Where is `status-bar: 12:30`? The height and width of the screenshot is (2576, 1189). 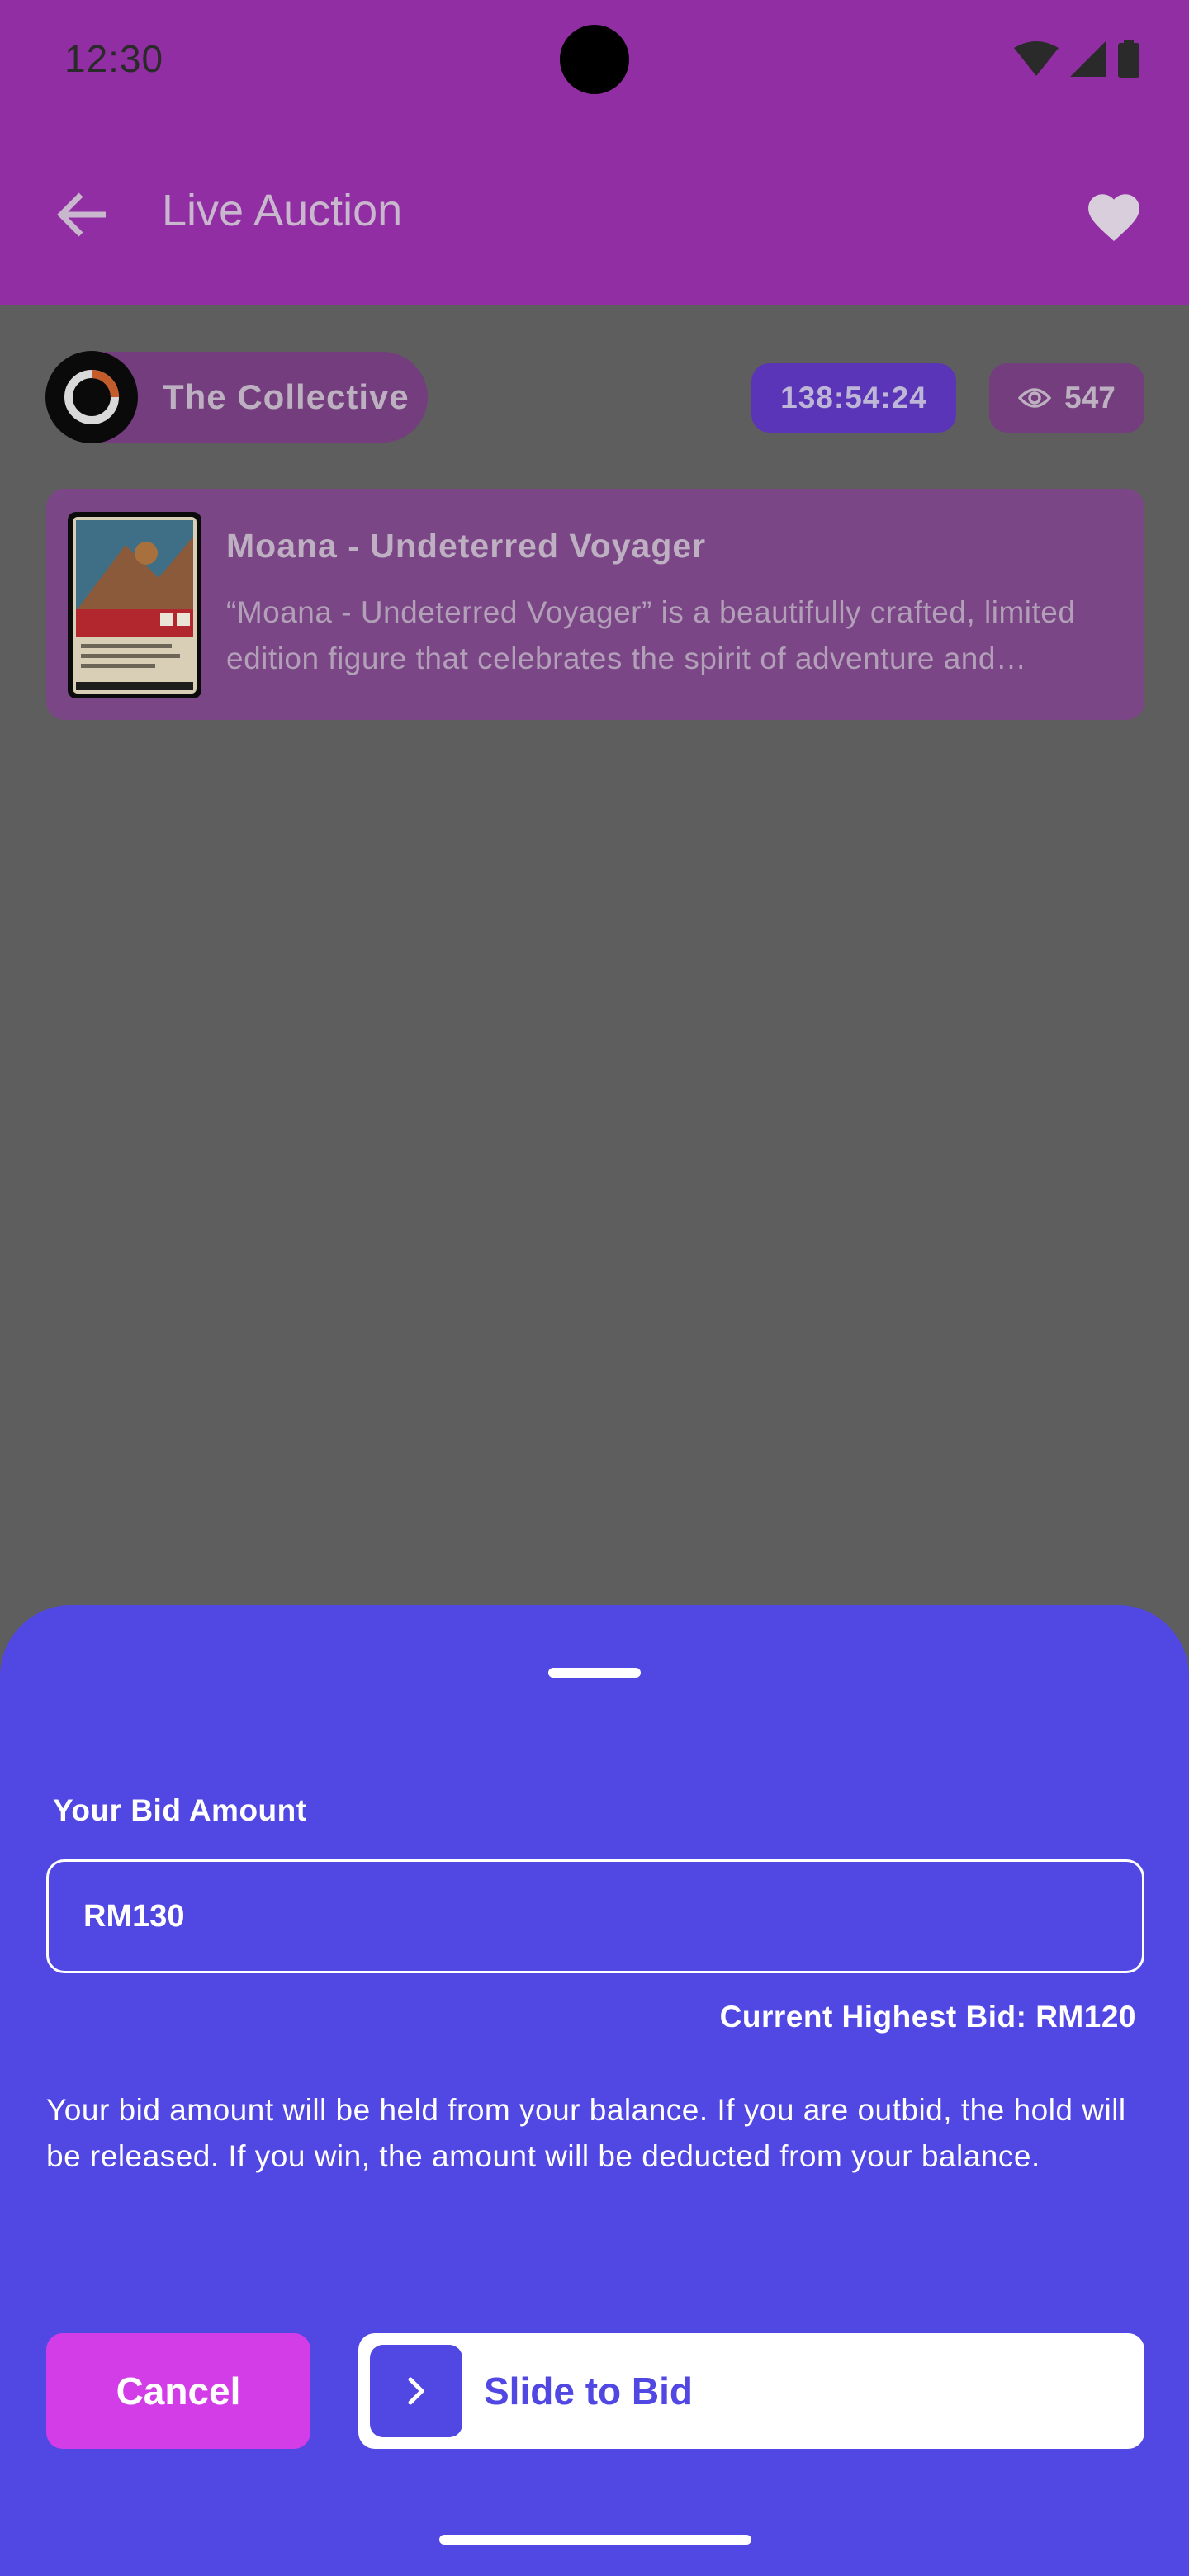 status-bar: 12:30 is located at coordinates (594, 62).